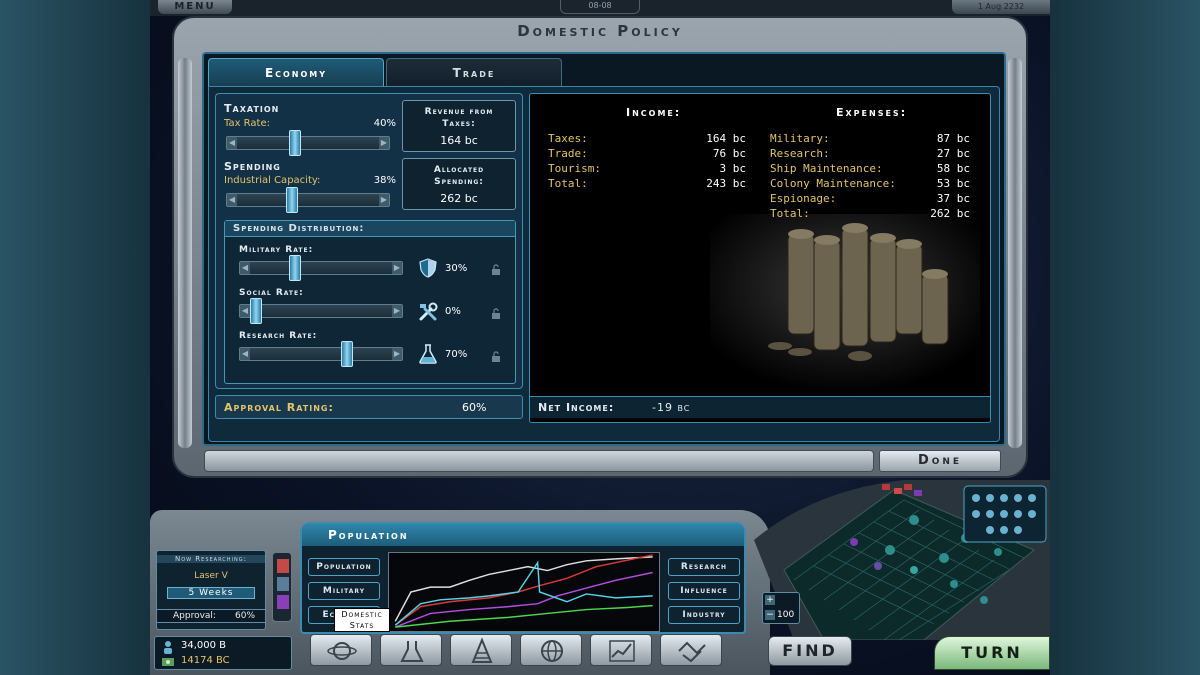 The height and width of the screenshot is (675, 1200). I want to click on tooltip-line-1: Domestic, so click(362, 614).